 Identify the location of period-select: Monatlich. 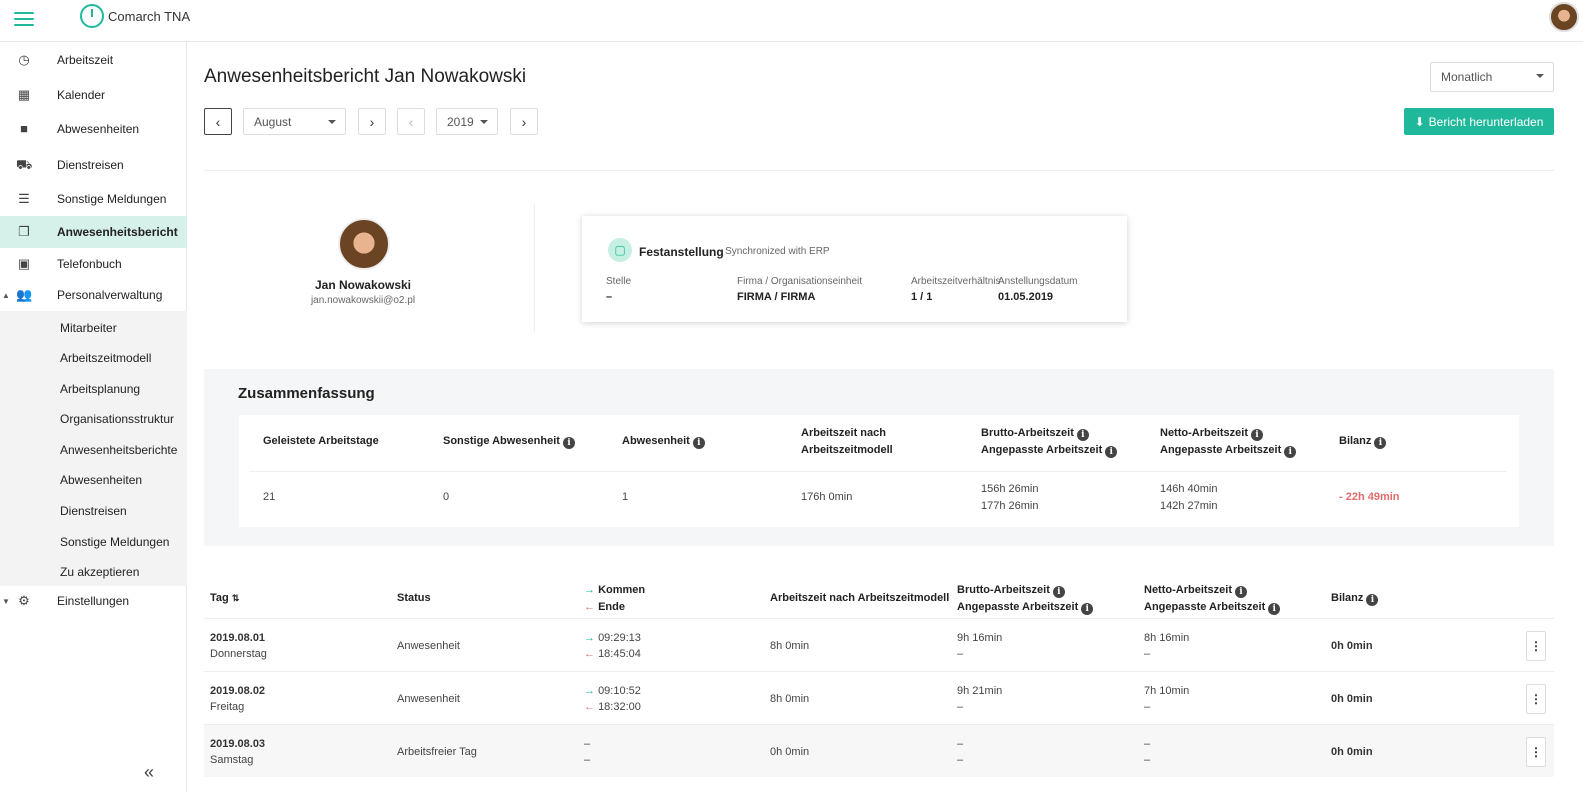
(1492, 77).